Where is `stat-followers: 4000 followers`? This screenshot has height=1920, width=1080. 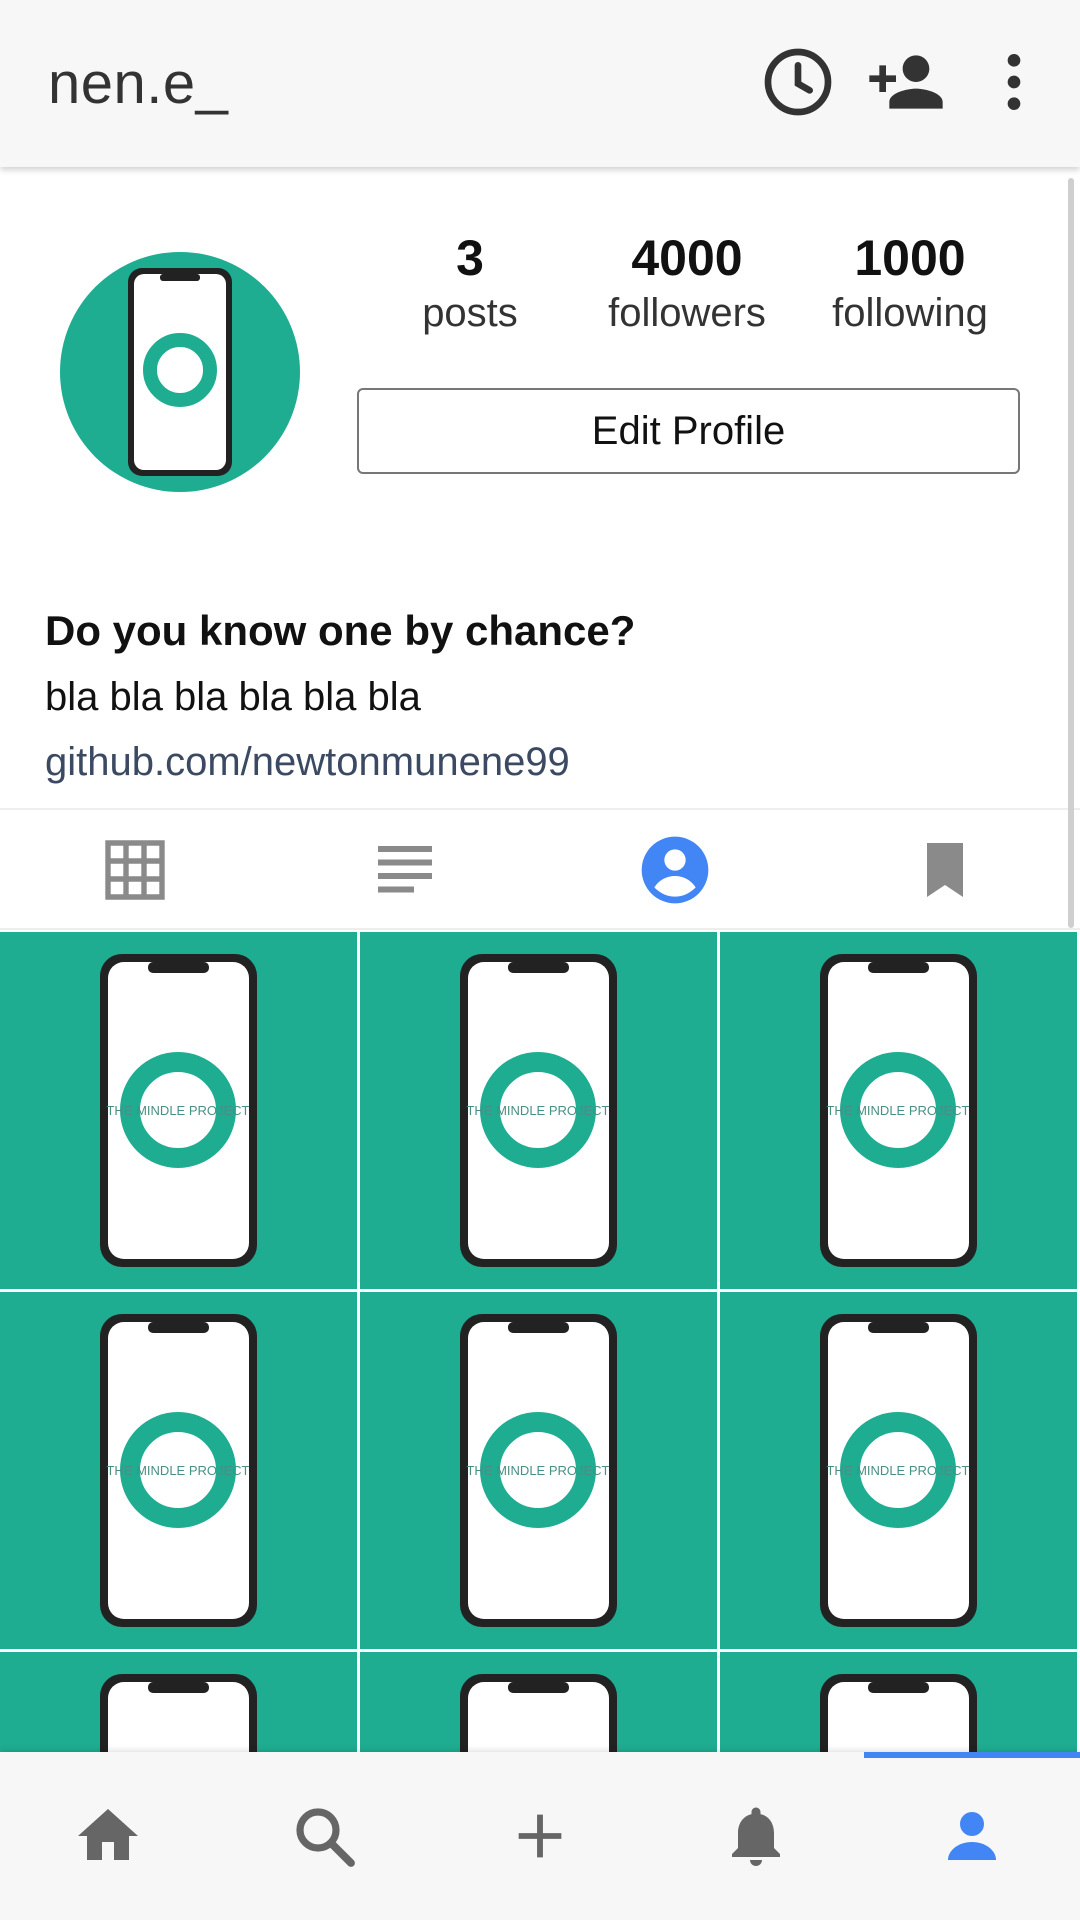 stat-followers: 4000 followers is located at coordinates (687, 284).